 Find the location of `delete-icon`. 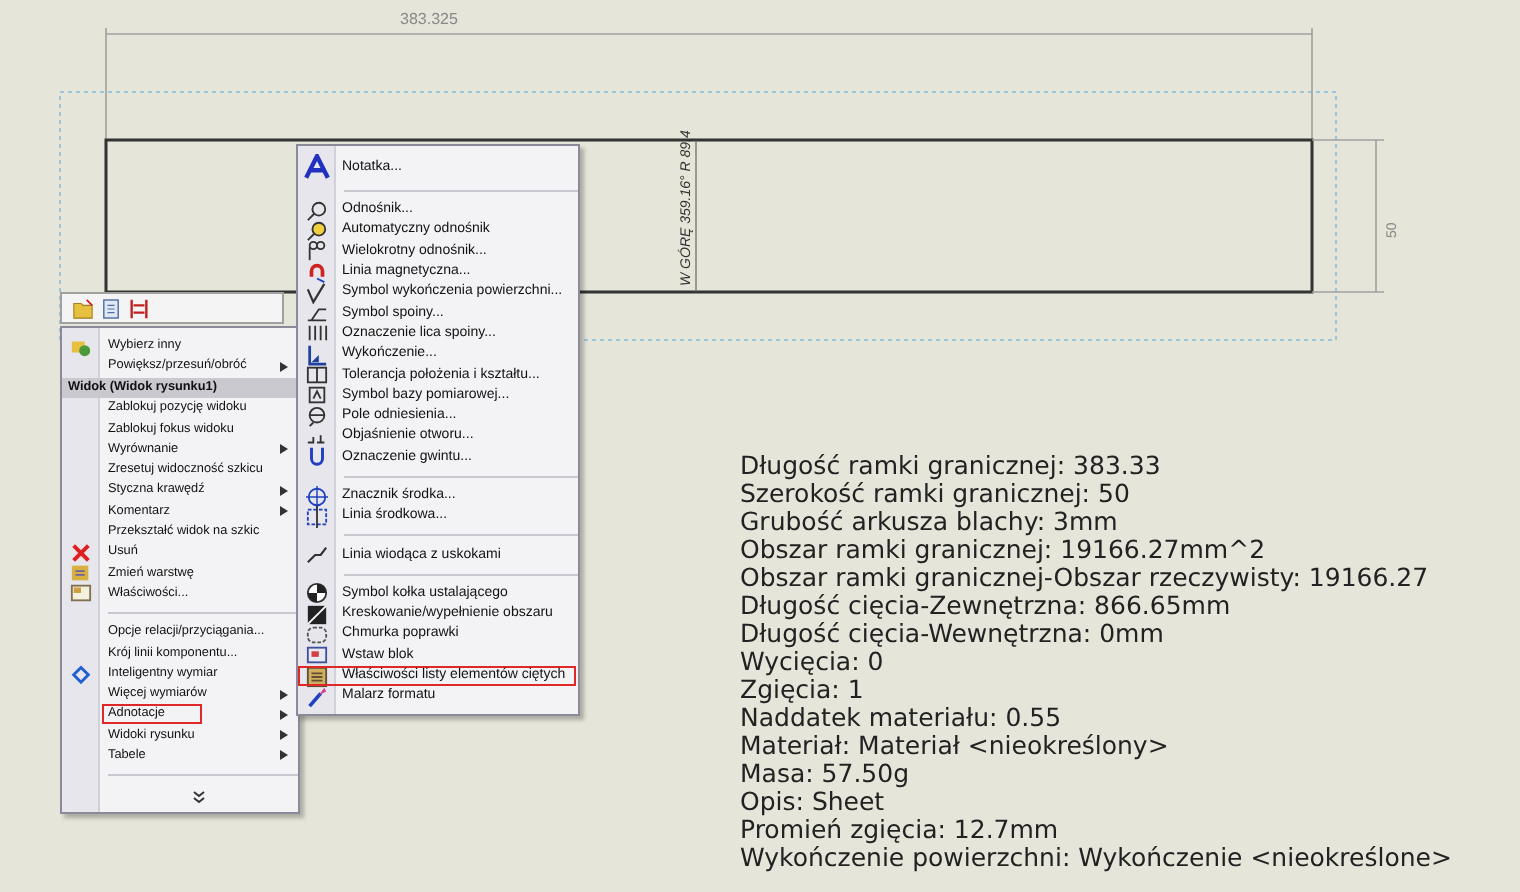

delete-icon is located at coordinates (81, 552).